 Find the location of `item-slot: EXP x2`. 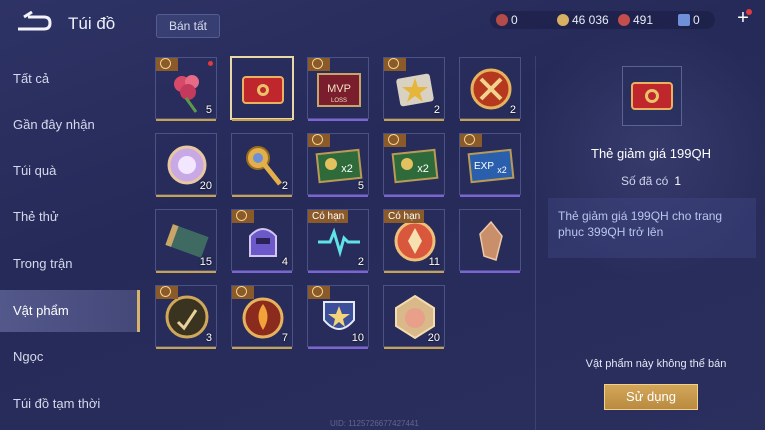

item-slot: EXP x2 is located at coordinates (490, 165).